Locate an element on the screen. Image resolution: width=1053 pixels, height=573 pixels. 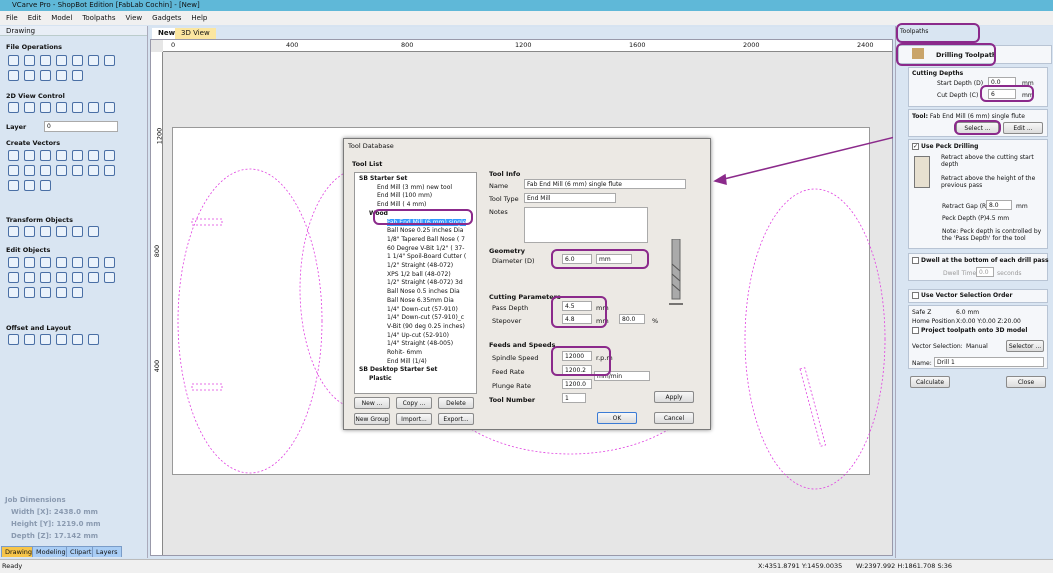
tab-drawing: Drawing is located at coordinates (19, 551).